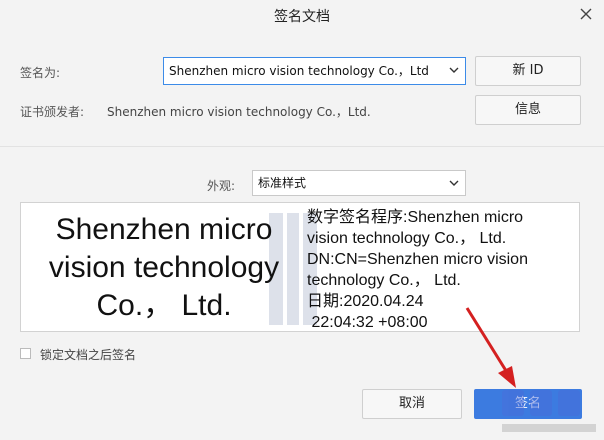 Image resolution: width=604 pixels, height=440 pixels. What do you see at coordinates (528, 110) in the screenshot?
I see `info-button: 信息` at bounding box center [528, 110].